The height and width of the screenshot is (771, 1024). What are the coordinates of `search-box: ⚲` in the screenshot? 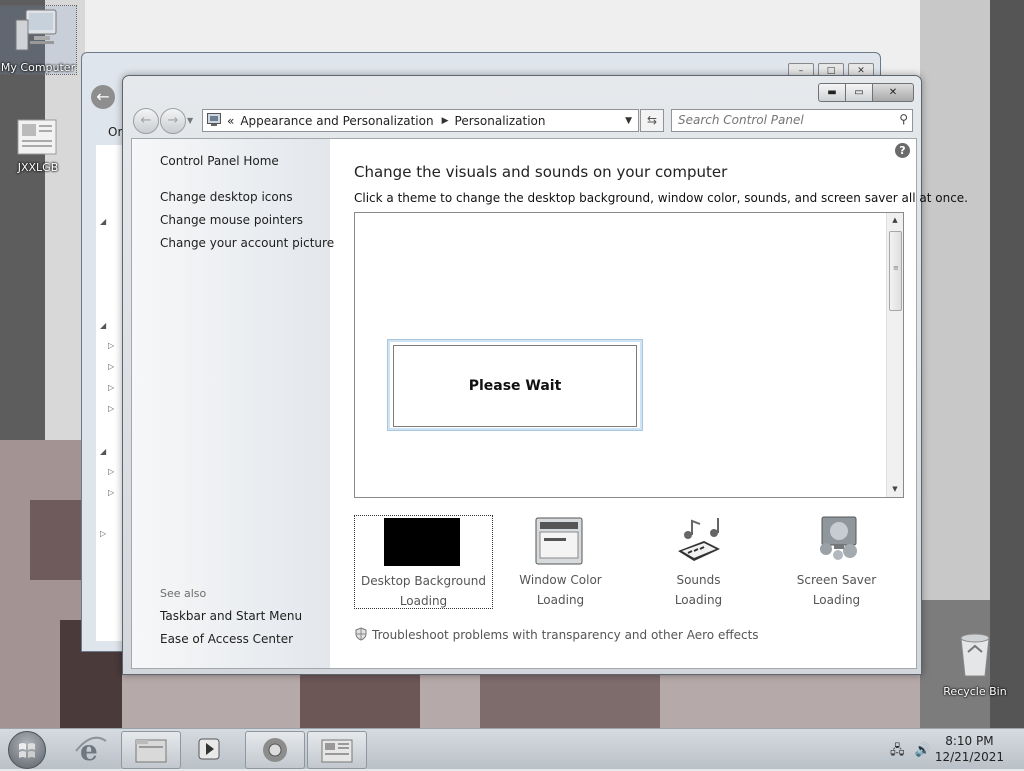 It's located at (792, 120).